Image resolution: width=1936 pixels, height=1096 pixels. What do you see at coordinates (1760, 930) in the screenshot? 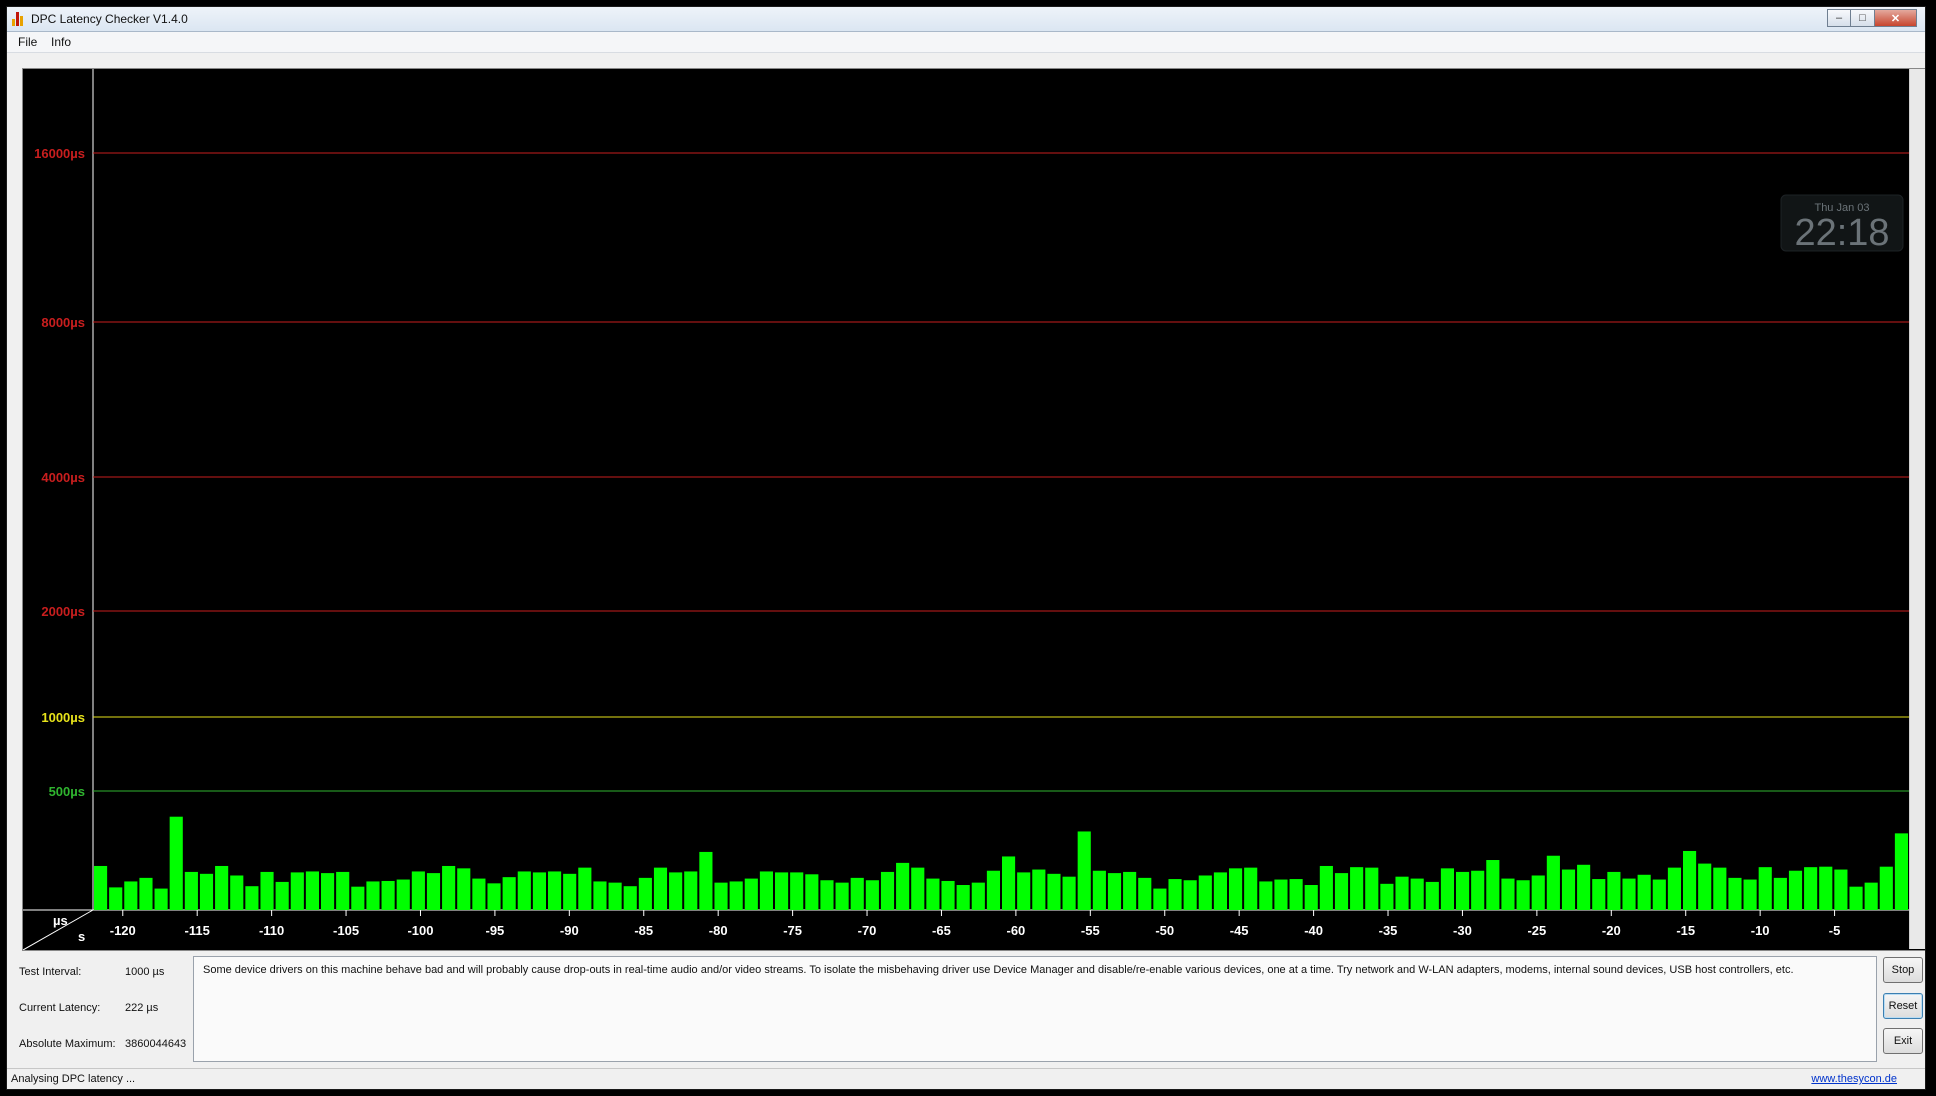
I see `x-tick-label: -10` at bounding box center [1760, 930].